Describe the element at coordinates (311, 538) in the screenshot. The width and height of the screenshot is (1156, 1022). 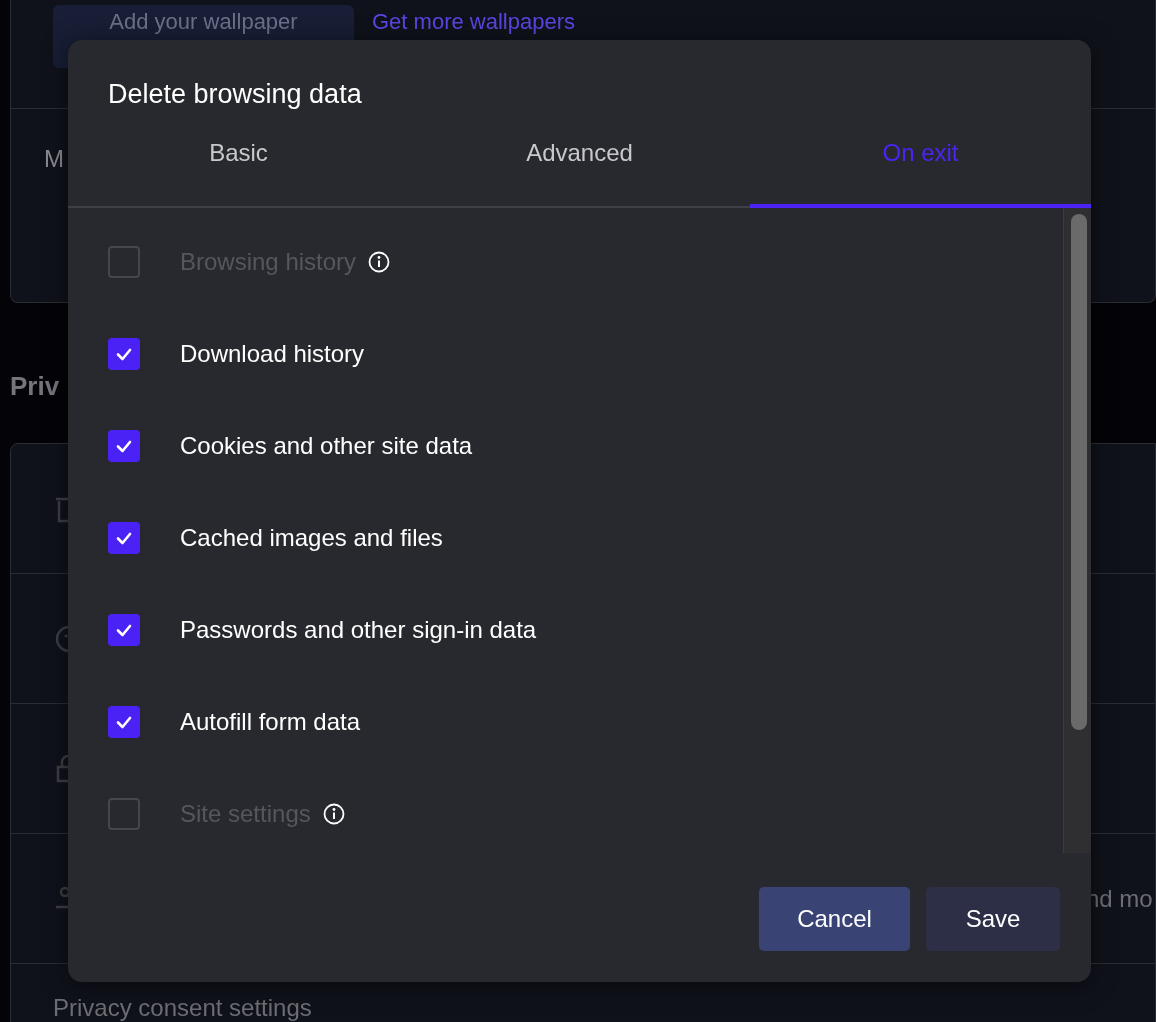
I see `checkbox-label: Cached images and files` at that location.